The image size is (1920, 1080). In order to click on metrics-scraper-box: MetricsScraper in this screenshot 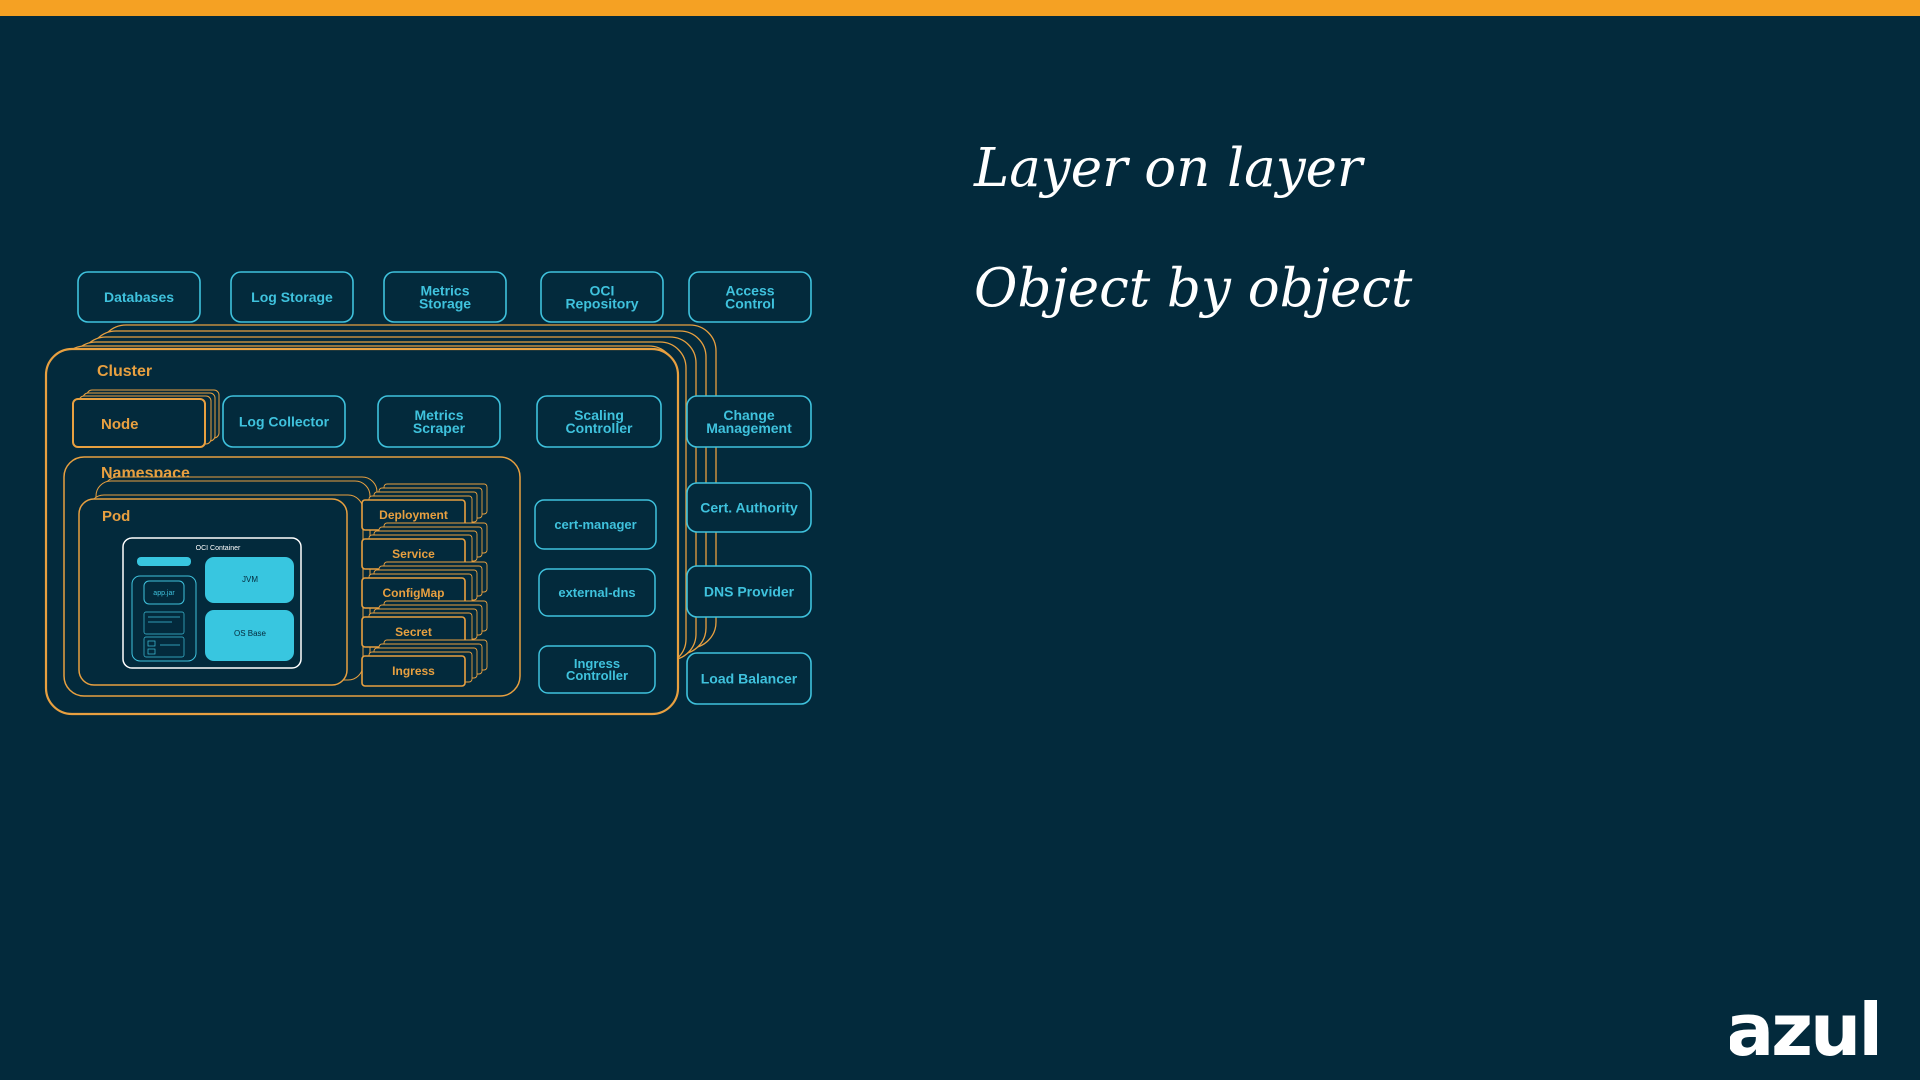, I will do `click(439, 421)`.